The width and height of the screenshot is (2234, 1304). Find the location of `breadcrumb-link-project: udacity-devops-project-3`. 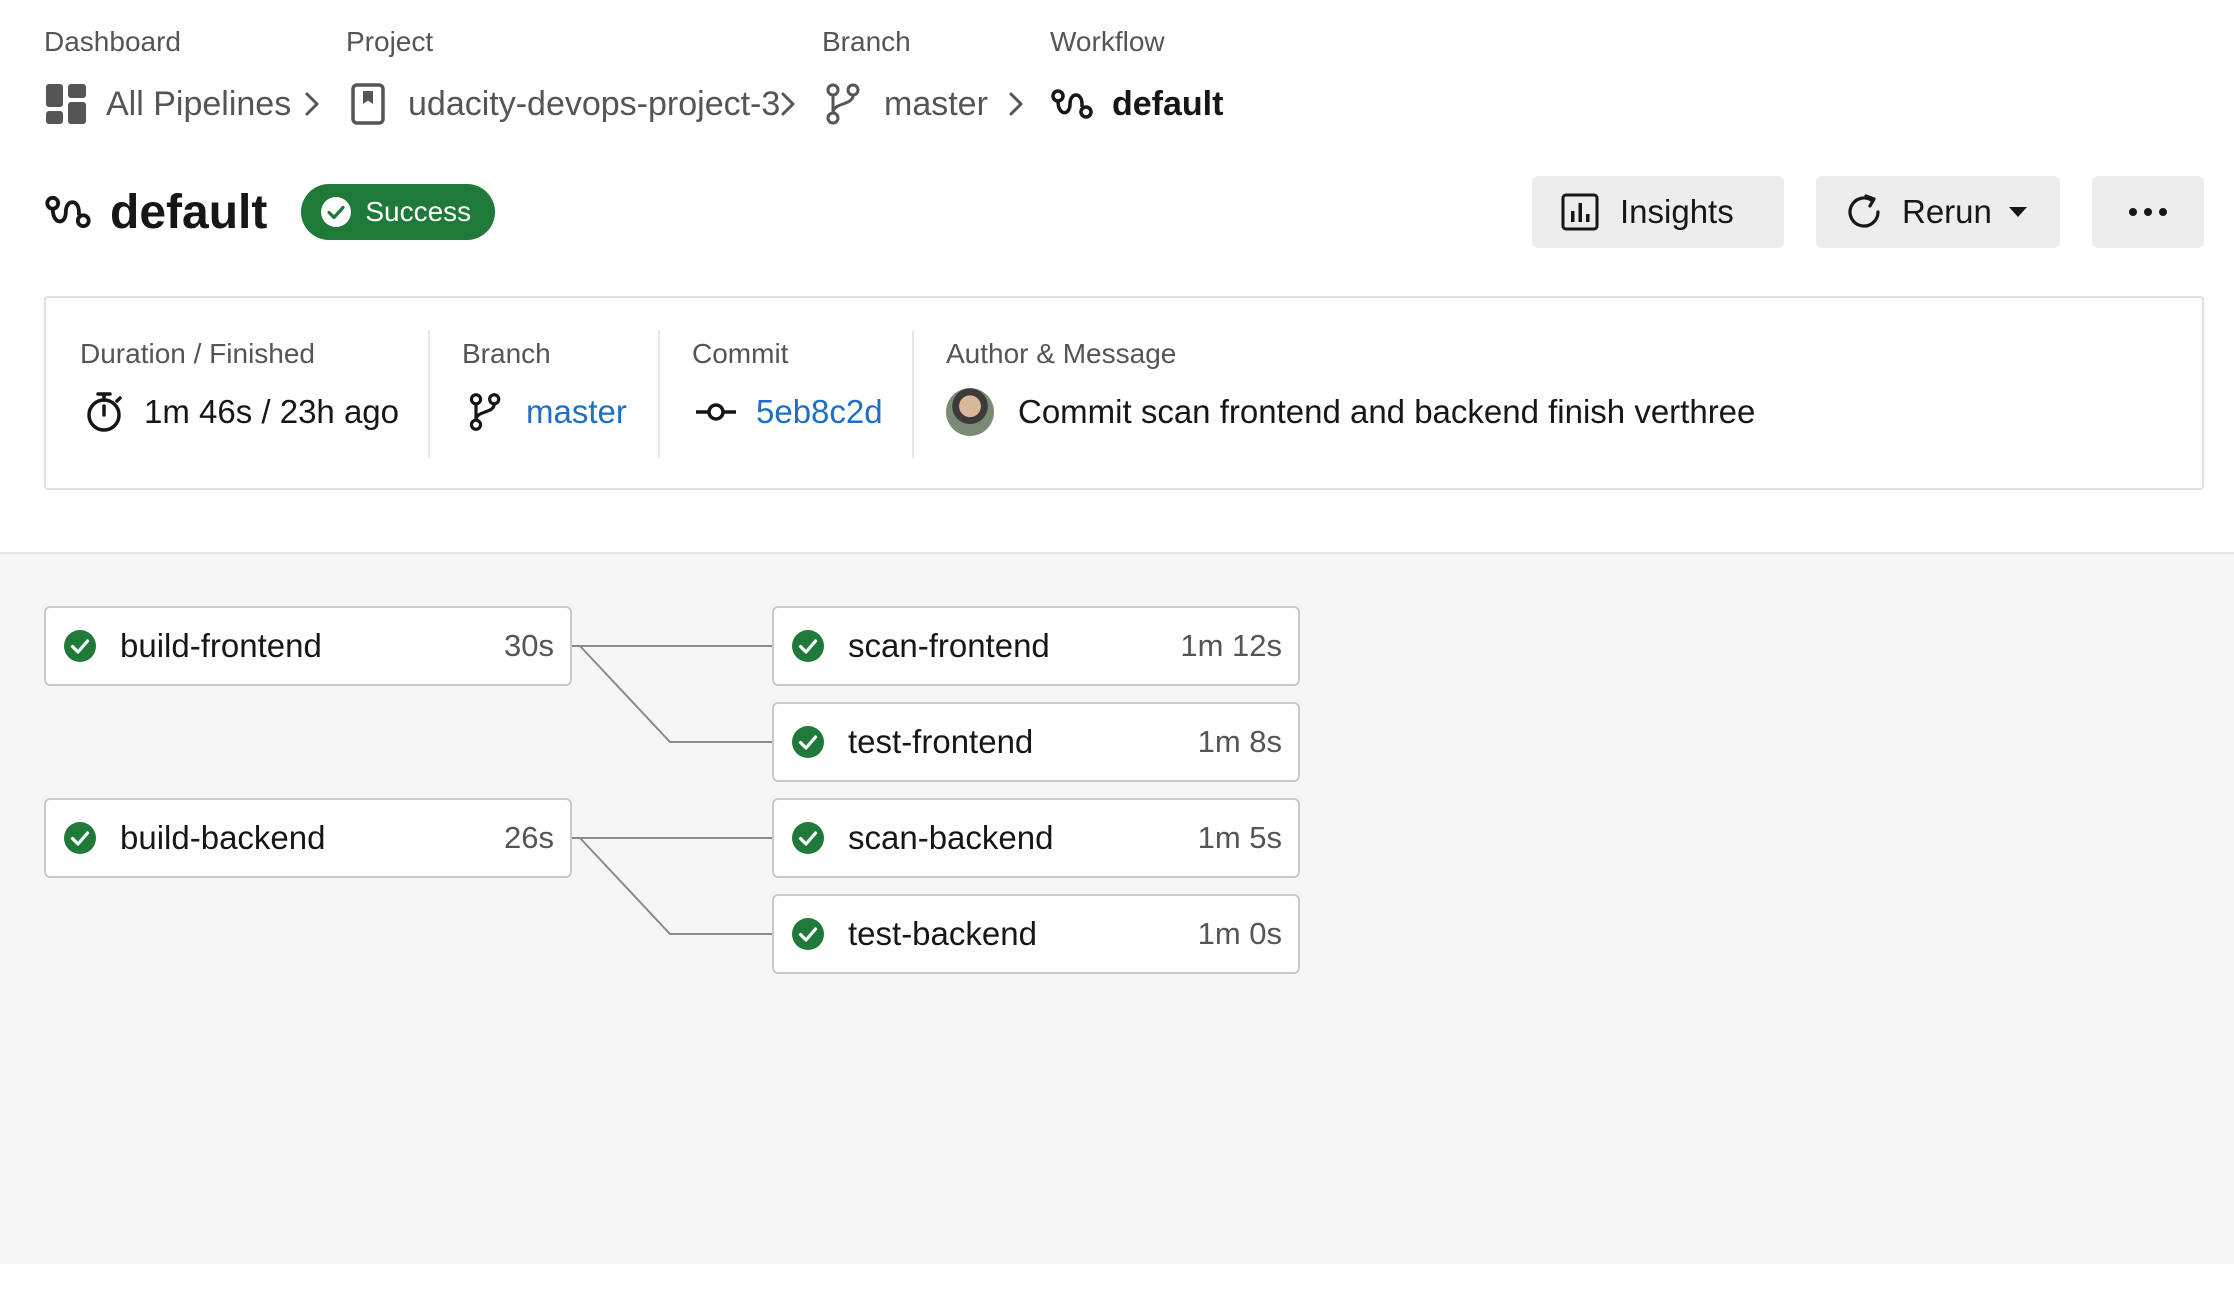

breadcrumb-link-project: udacity-devops-project-3 is located at coordinates (563, 104).